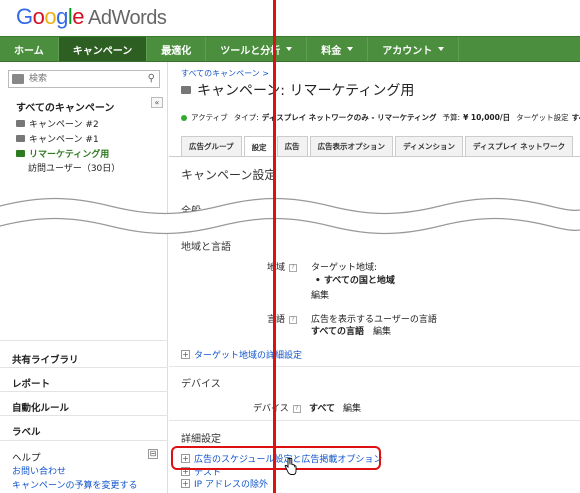 This screenshot has height=493, width=580. What do you see at coordinates (351, 146) in the screenshot?
I see `tab-3: 広告表示オプション` at bounding box center [351, 146].